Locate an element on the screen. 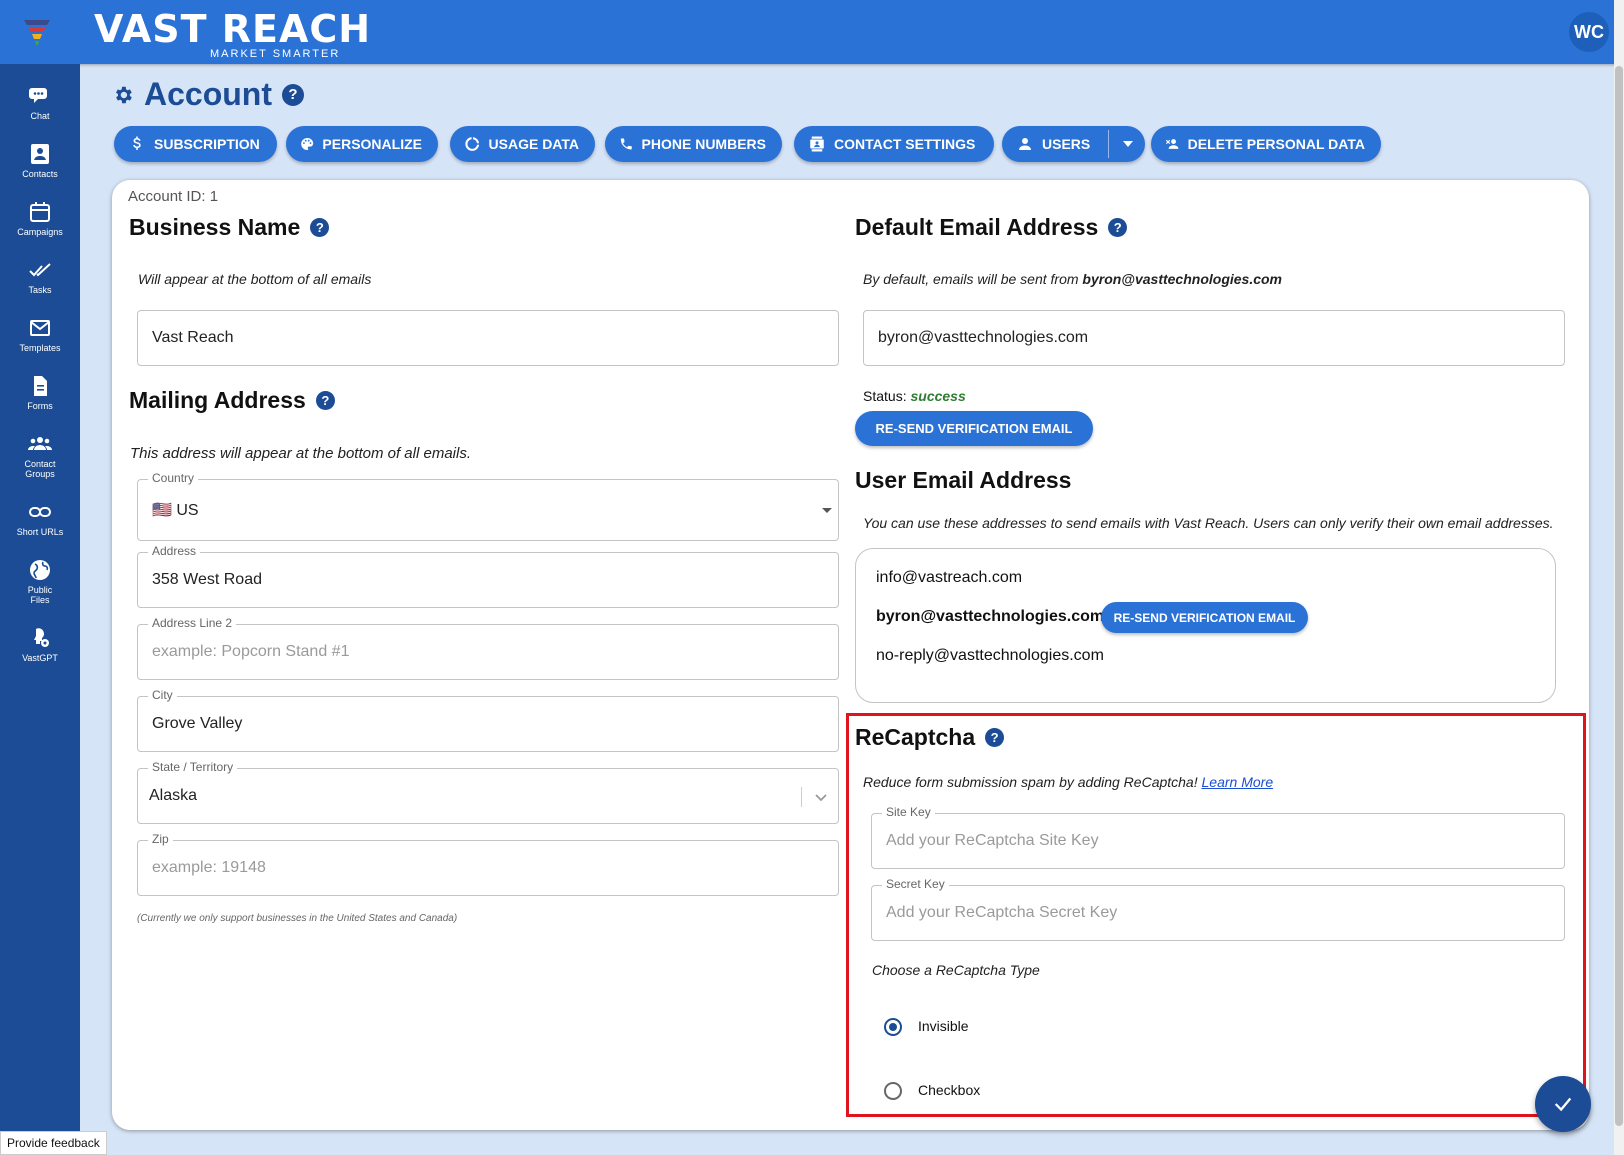 Image resolution: width=1624 pixels, height=1155 pixels. account-id: Account ID: 1 is located at coordinates (173, 196).